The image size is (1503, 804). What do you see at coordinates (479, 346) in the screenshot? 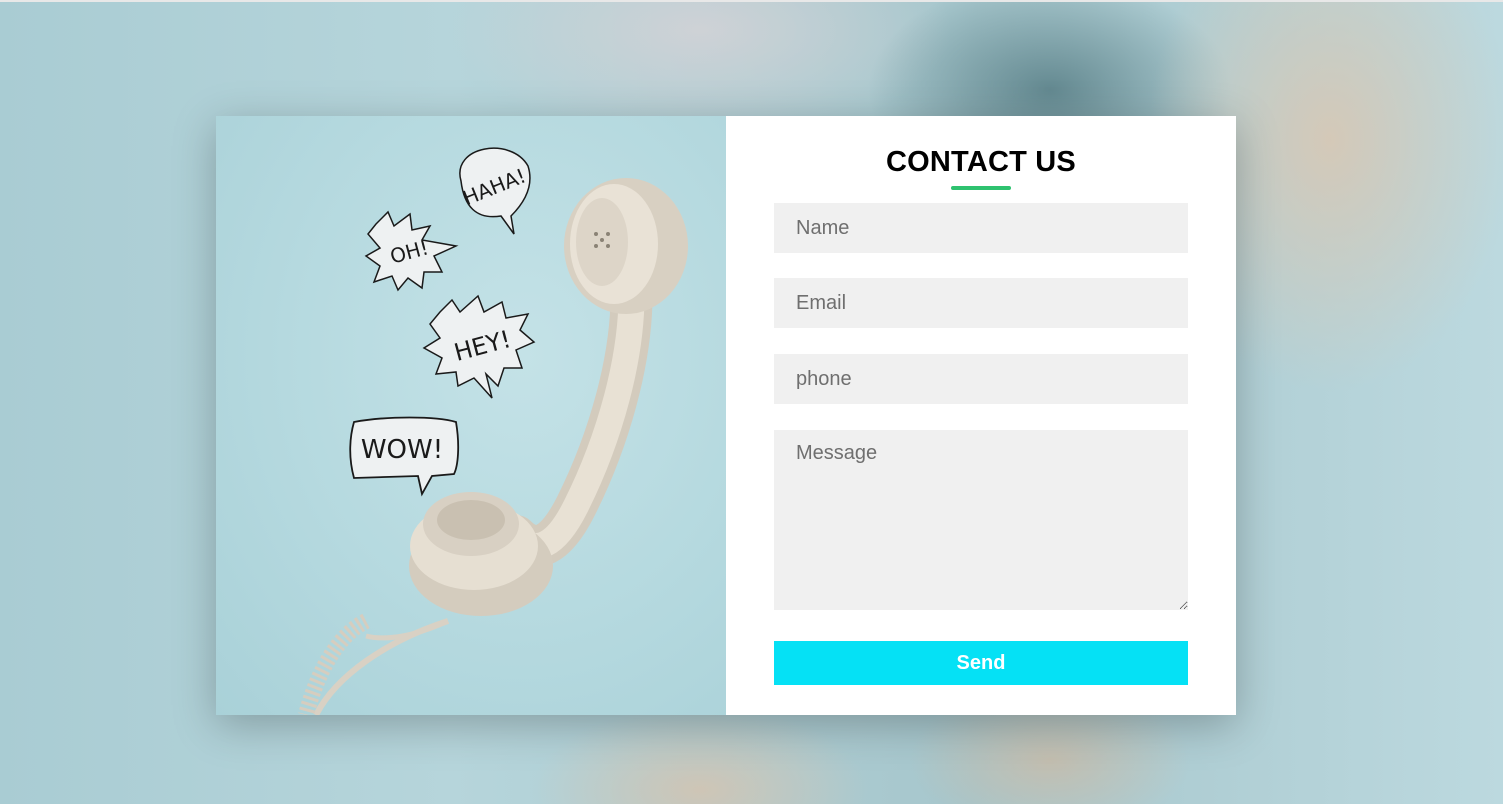
I see `bubble-hey: HEY!` at bounding box center [479, 346].